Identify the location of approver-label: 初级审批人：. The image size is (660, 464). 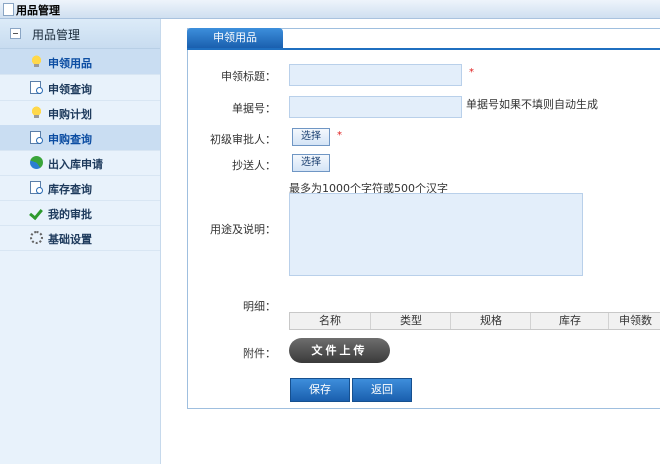
(243, 139).